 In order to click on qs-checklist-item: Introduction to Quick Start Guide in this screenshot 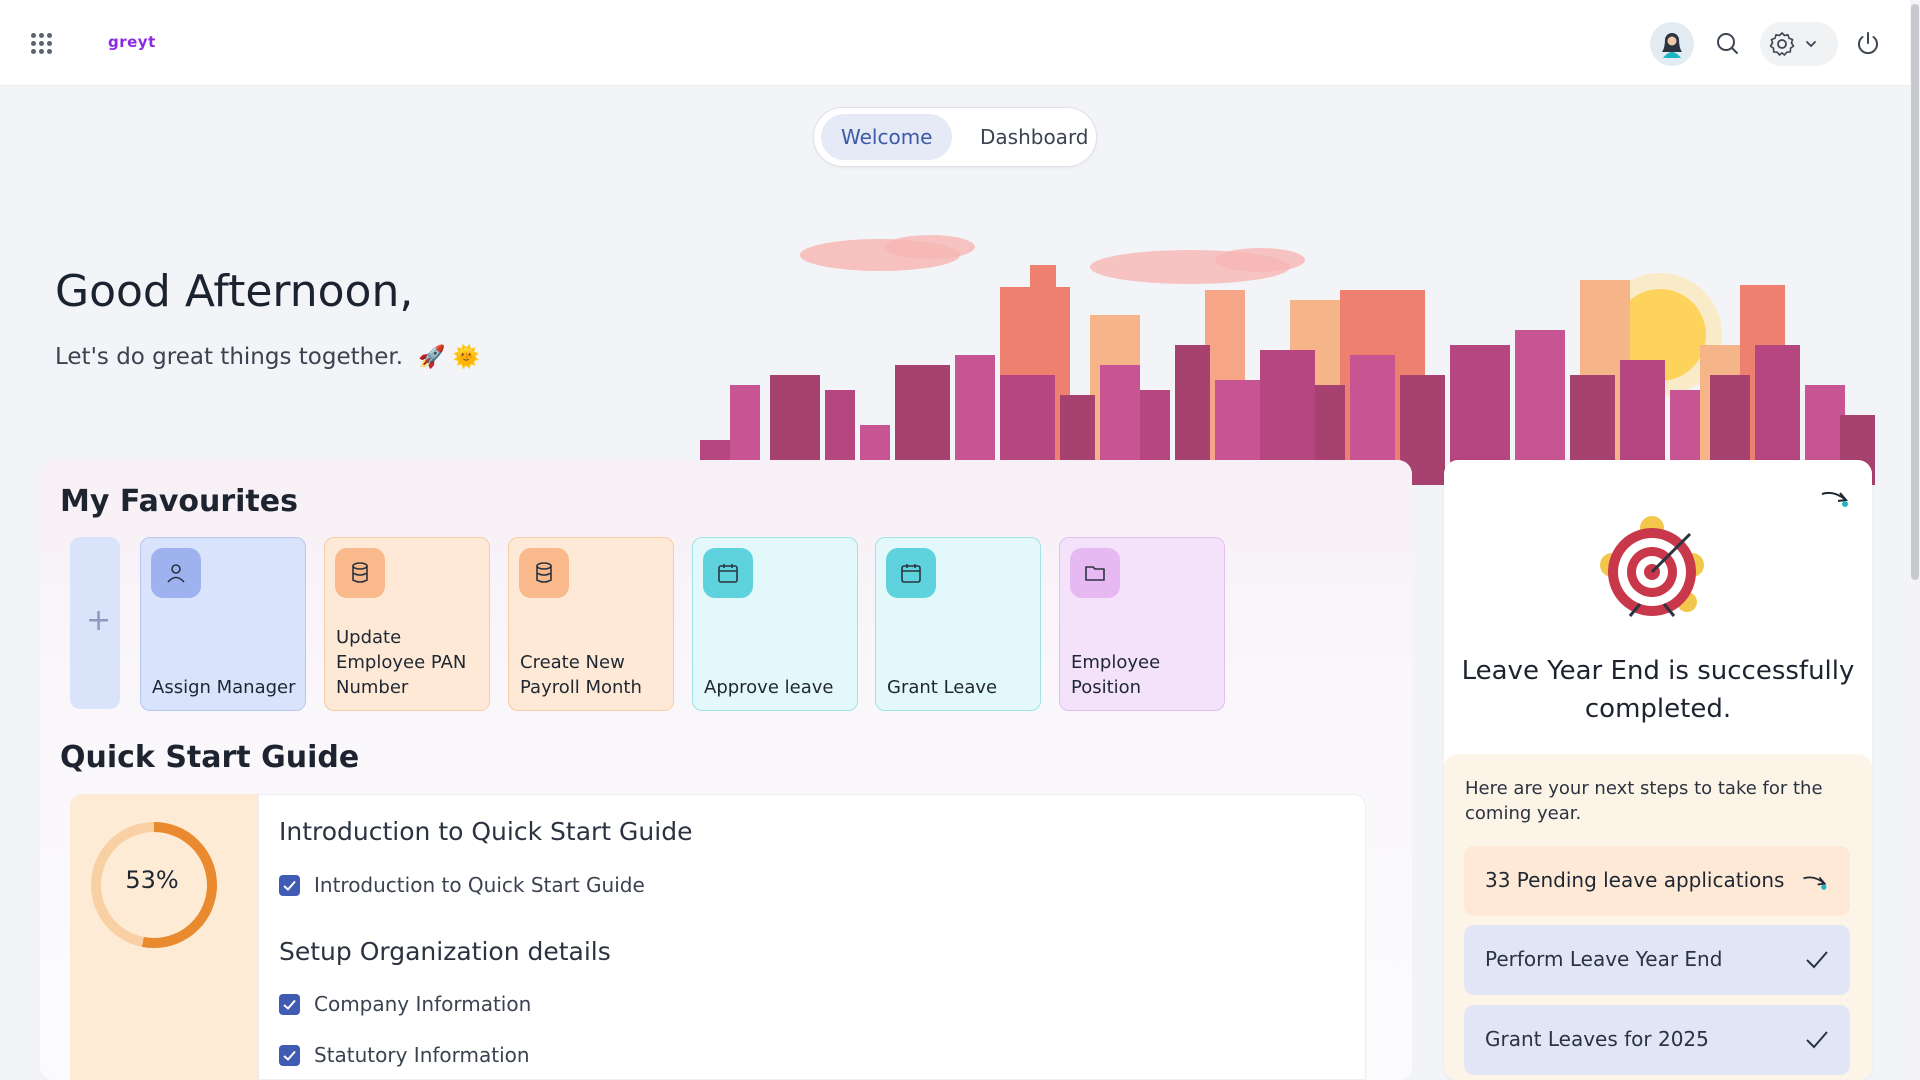, I will do `click(462, 885)`.